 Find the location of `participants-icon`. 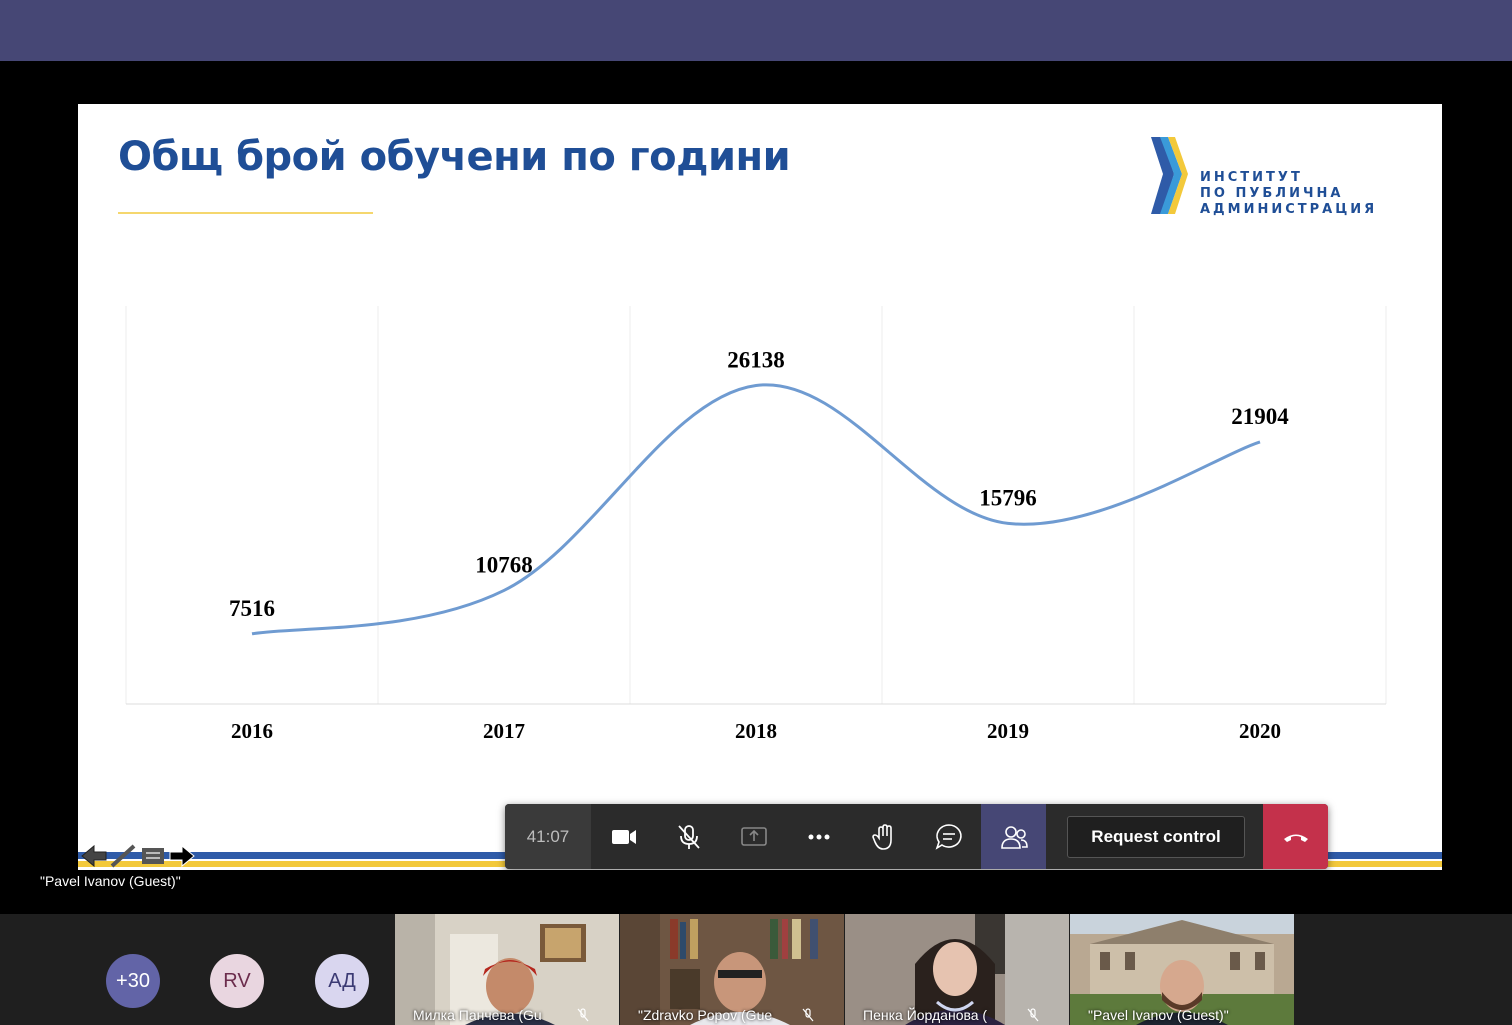

participants-icon is located at coordinates (1014, 837).